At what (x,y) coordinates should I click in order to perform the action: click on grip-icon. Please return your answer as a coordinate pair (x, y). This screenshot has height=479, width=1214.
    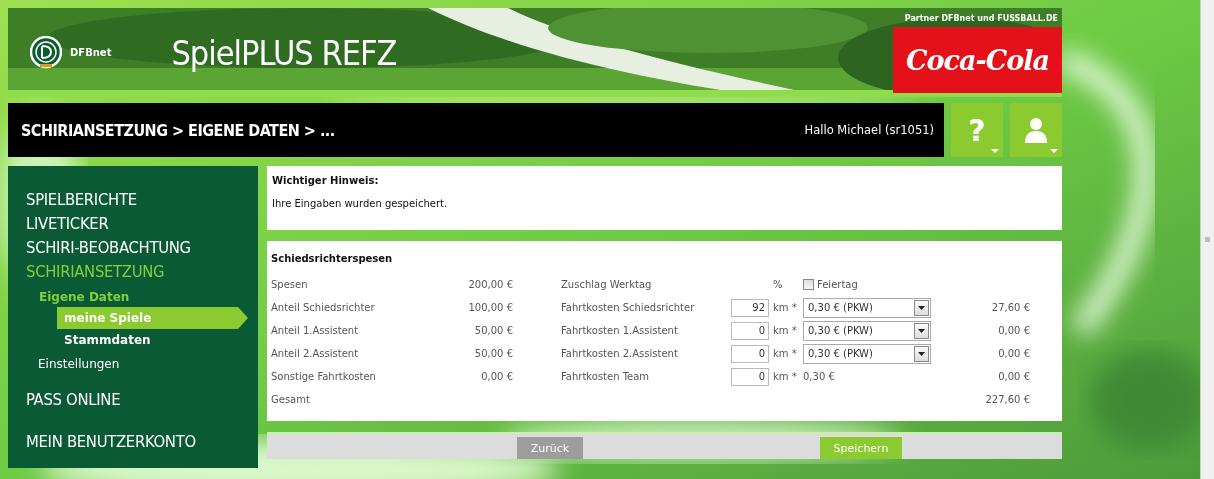
    Looking at the image, I should click on (1207, 239).